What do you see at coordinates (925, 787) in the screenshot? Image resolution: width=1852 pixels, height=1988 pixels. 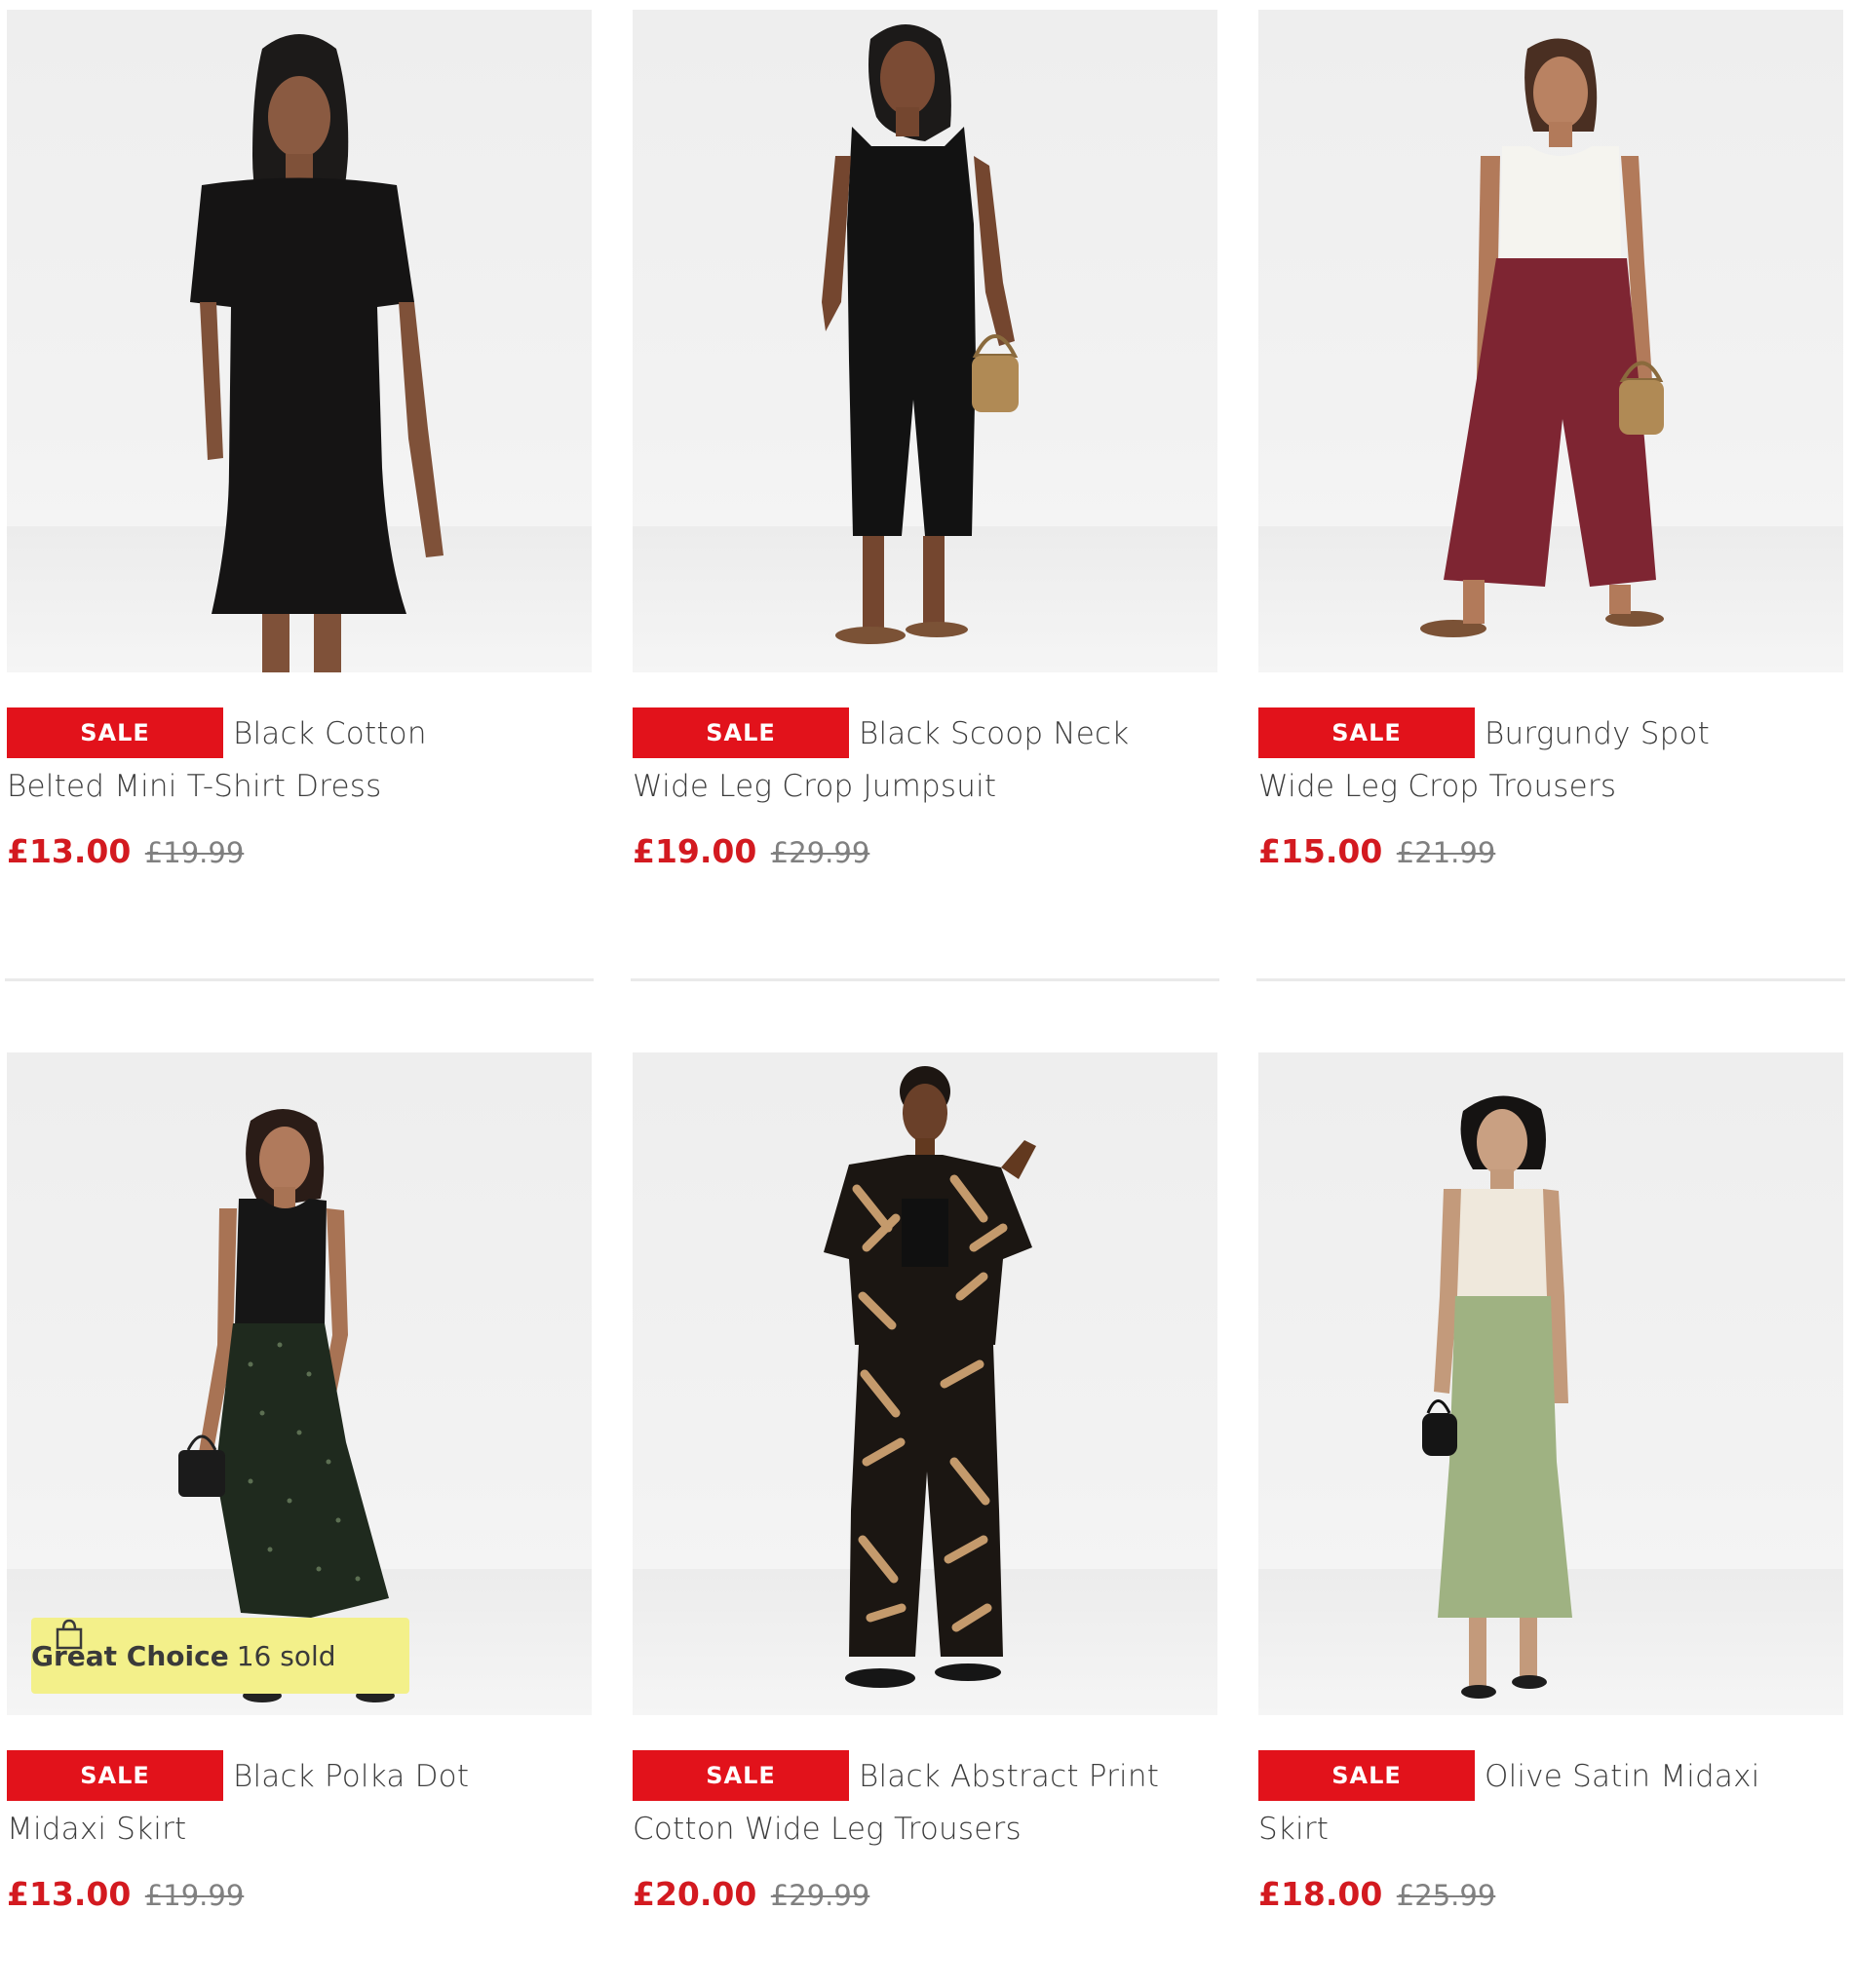 I see `product-name-line2: Wide Leg Crop Jumpsuit` at bounding box center [925, 787].